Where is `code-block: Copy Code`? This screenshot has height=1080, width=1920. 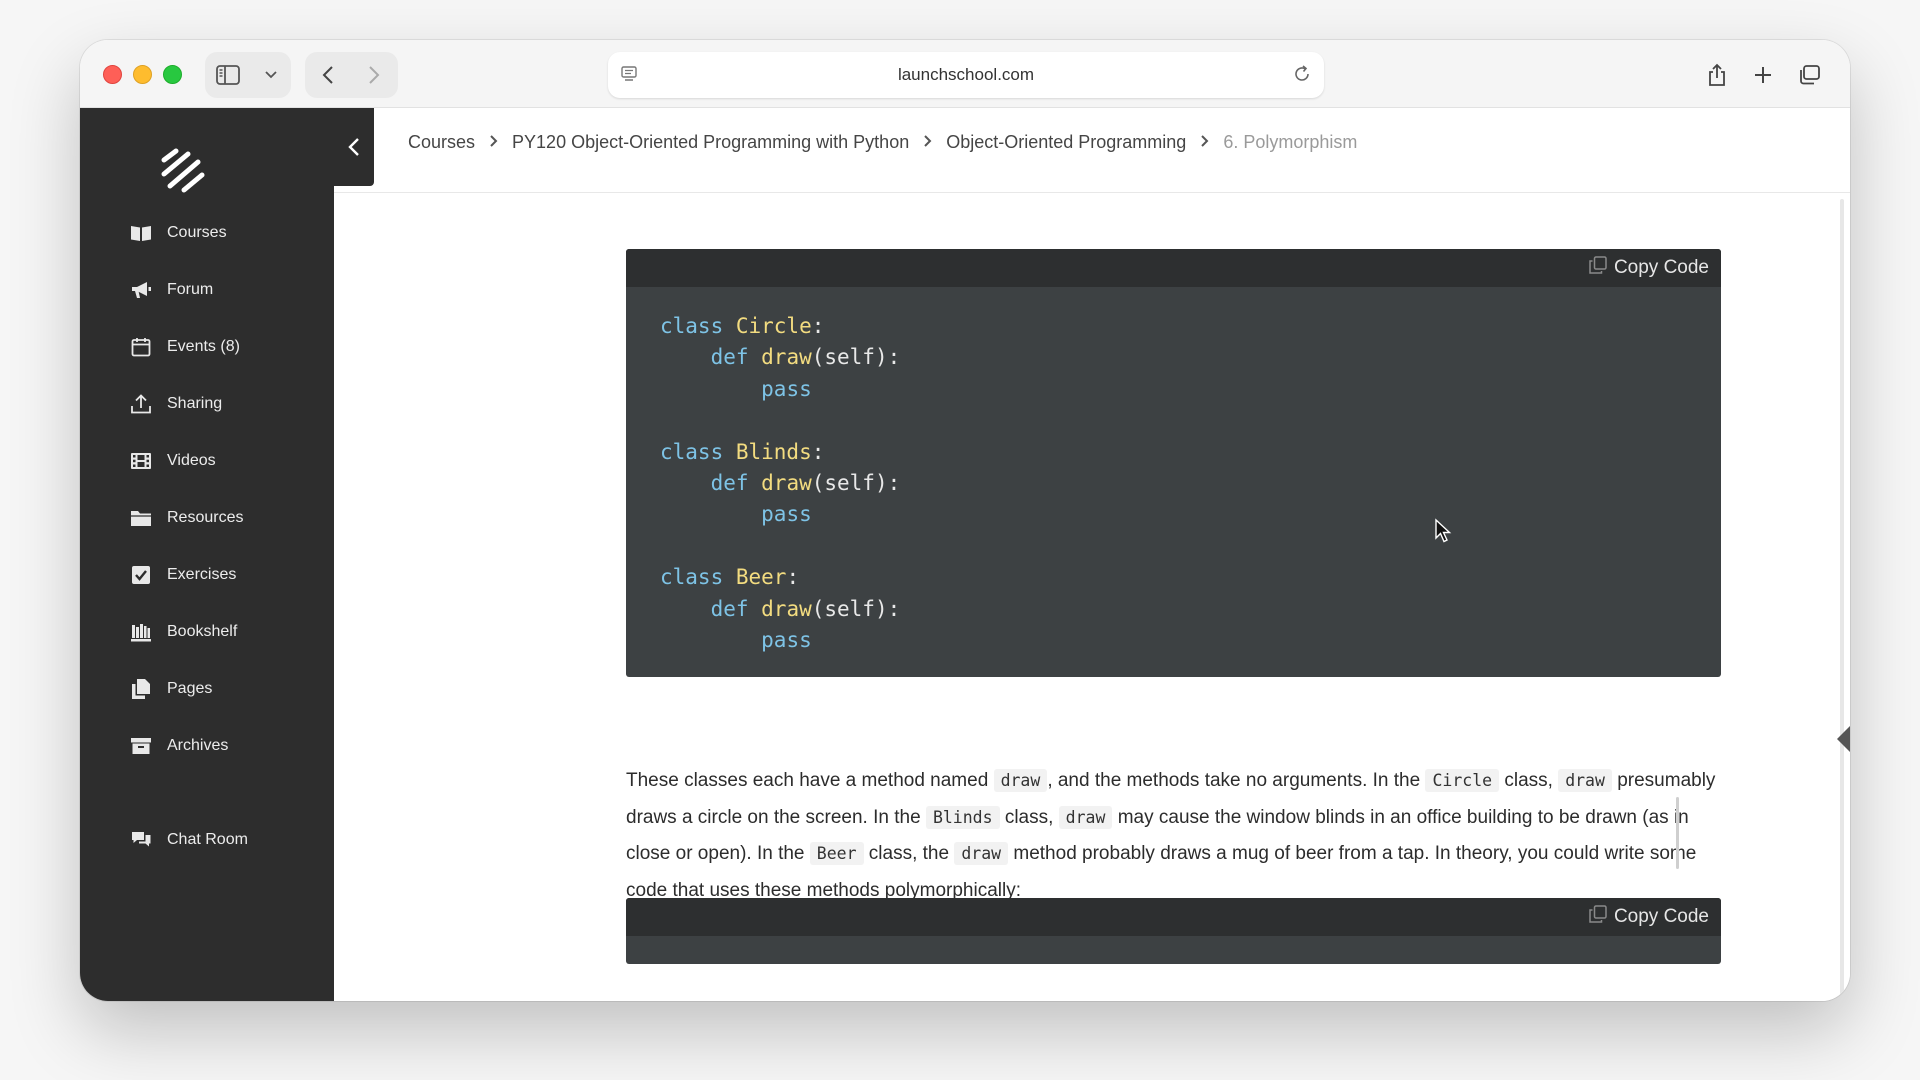 code-block: Copy Code is located at coordinates (1173, 931).